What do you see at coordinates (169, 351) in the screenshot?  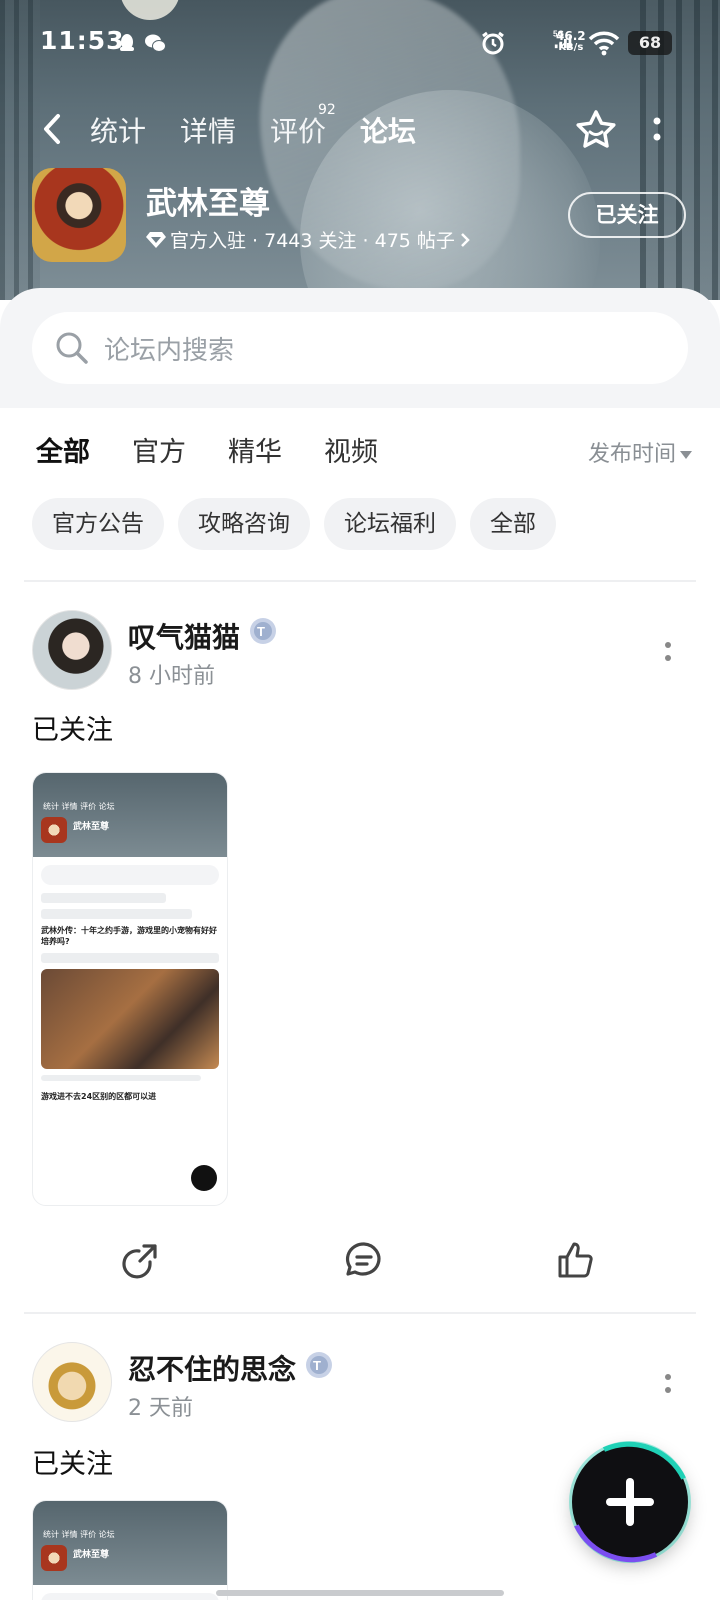 I see `search-placeholder: 论坛内搜索` at bounding box center [169, 351].